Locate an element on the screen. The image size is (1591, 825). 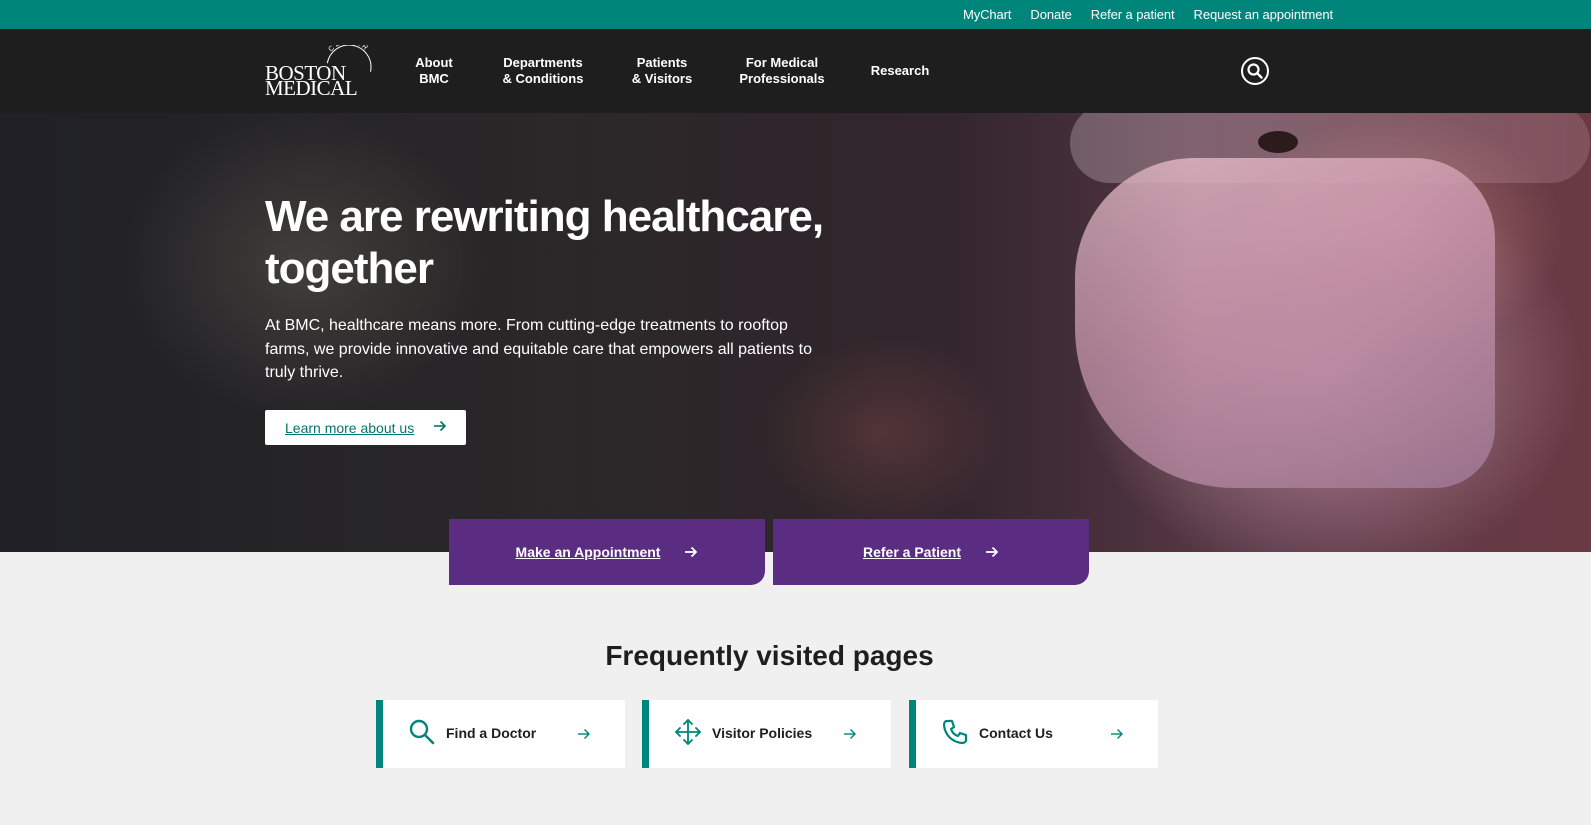
nav-about-line1: About is located at coordinates (434, 62).